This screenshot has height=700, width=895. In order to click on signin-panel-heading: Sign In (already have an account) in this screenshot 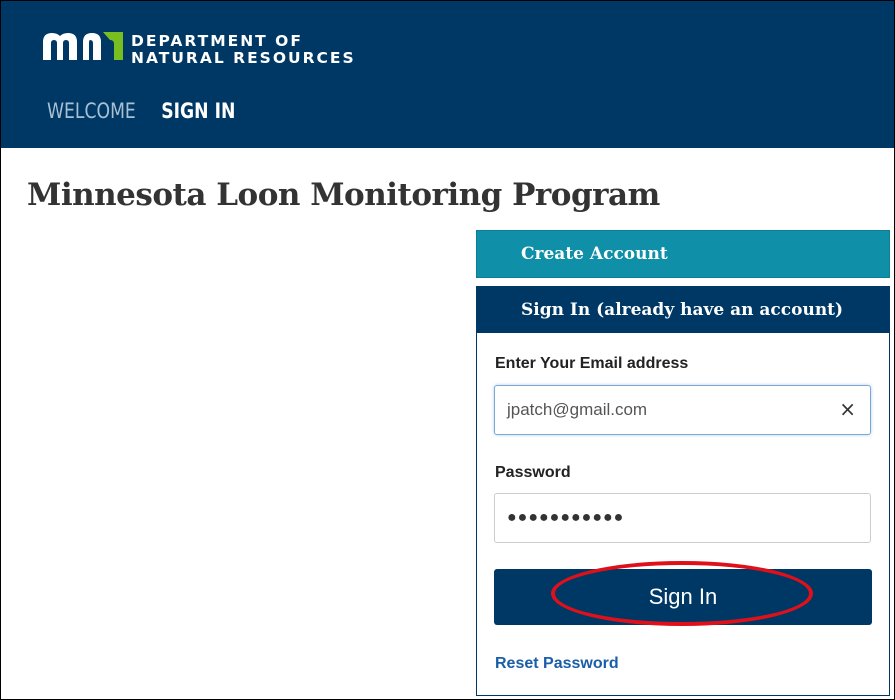, I will do `click(683, 310)`.